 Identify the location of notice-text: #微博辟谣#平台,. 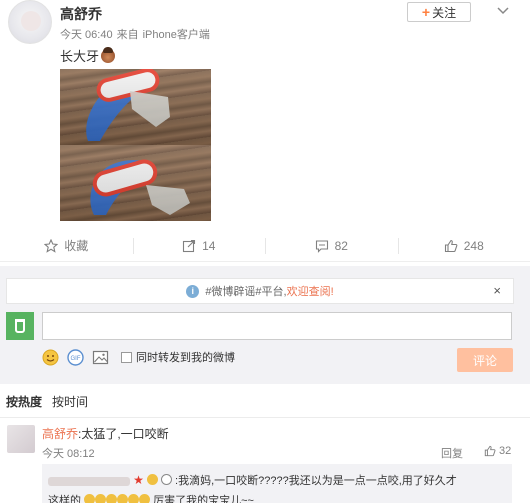
(246, 292).